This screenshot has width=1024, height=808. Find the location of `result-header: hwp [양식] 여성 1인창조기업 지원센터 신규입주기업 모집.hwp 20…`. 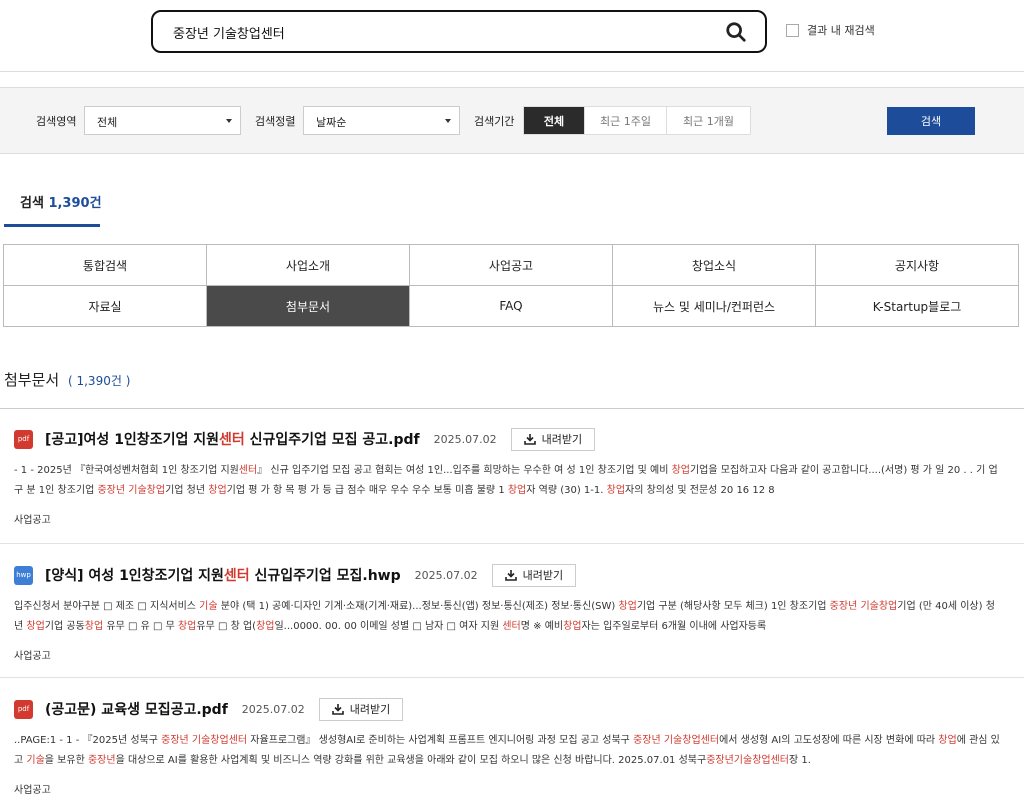

result-header: hwp [양식] 여성 1인창조기업 지원센터 신규입주기업 모집.hwp 20… is located at coordinates (516, 575).